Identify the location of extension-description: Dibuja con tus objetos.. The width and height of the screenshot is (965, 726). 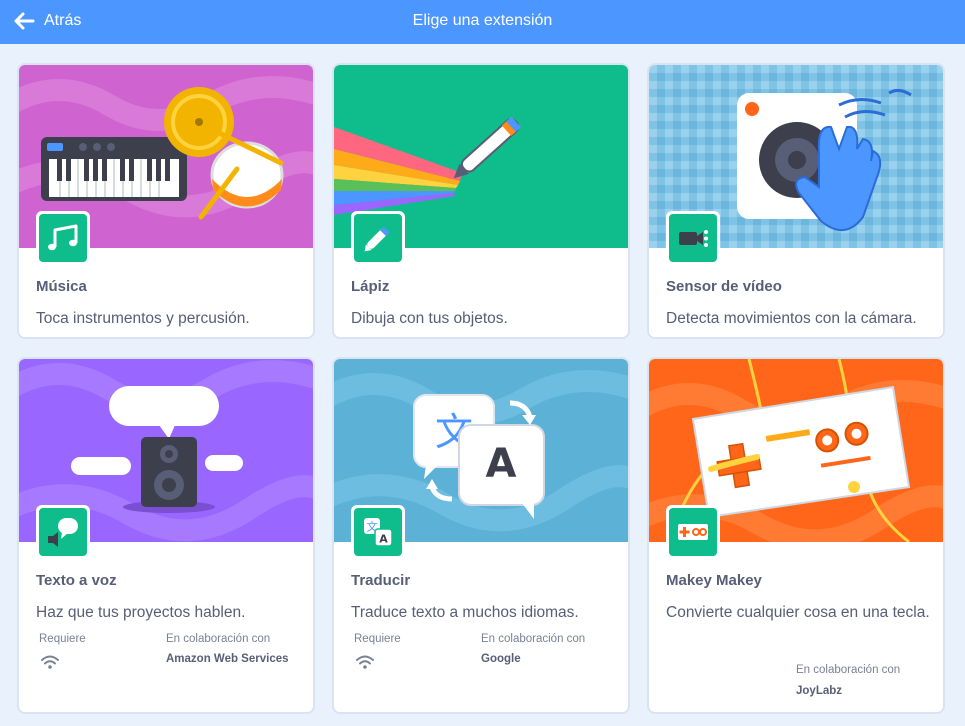
(429, 318).